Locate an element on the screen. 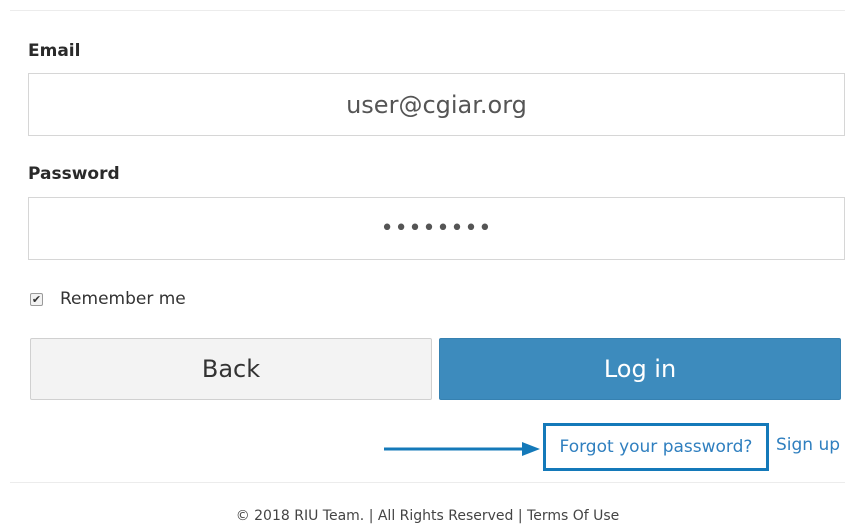  password-field: •••••••• is located at coordinates (436, 228).